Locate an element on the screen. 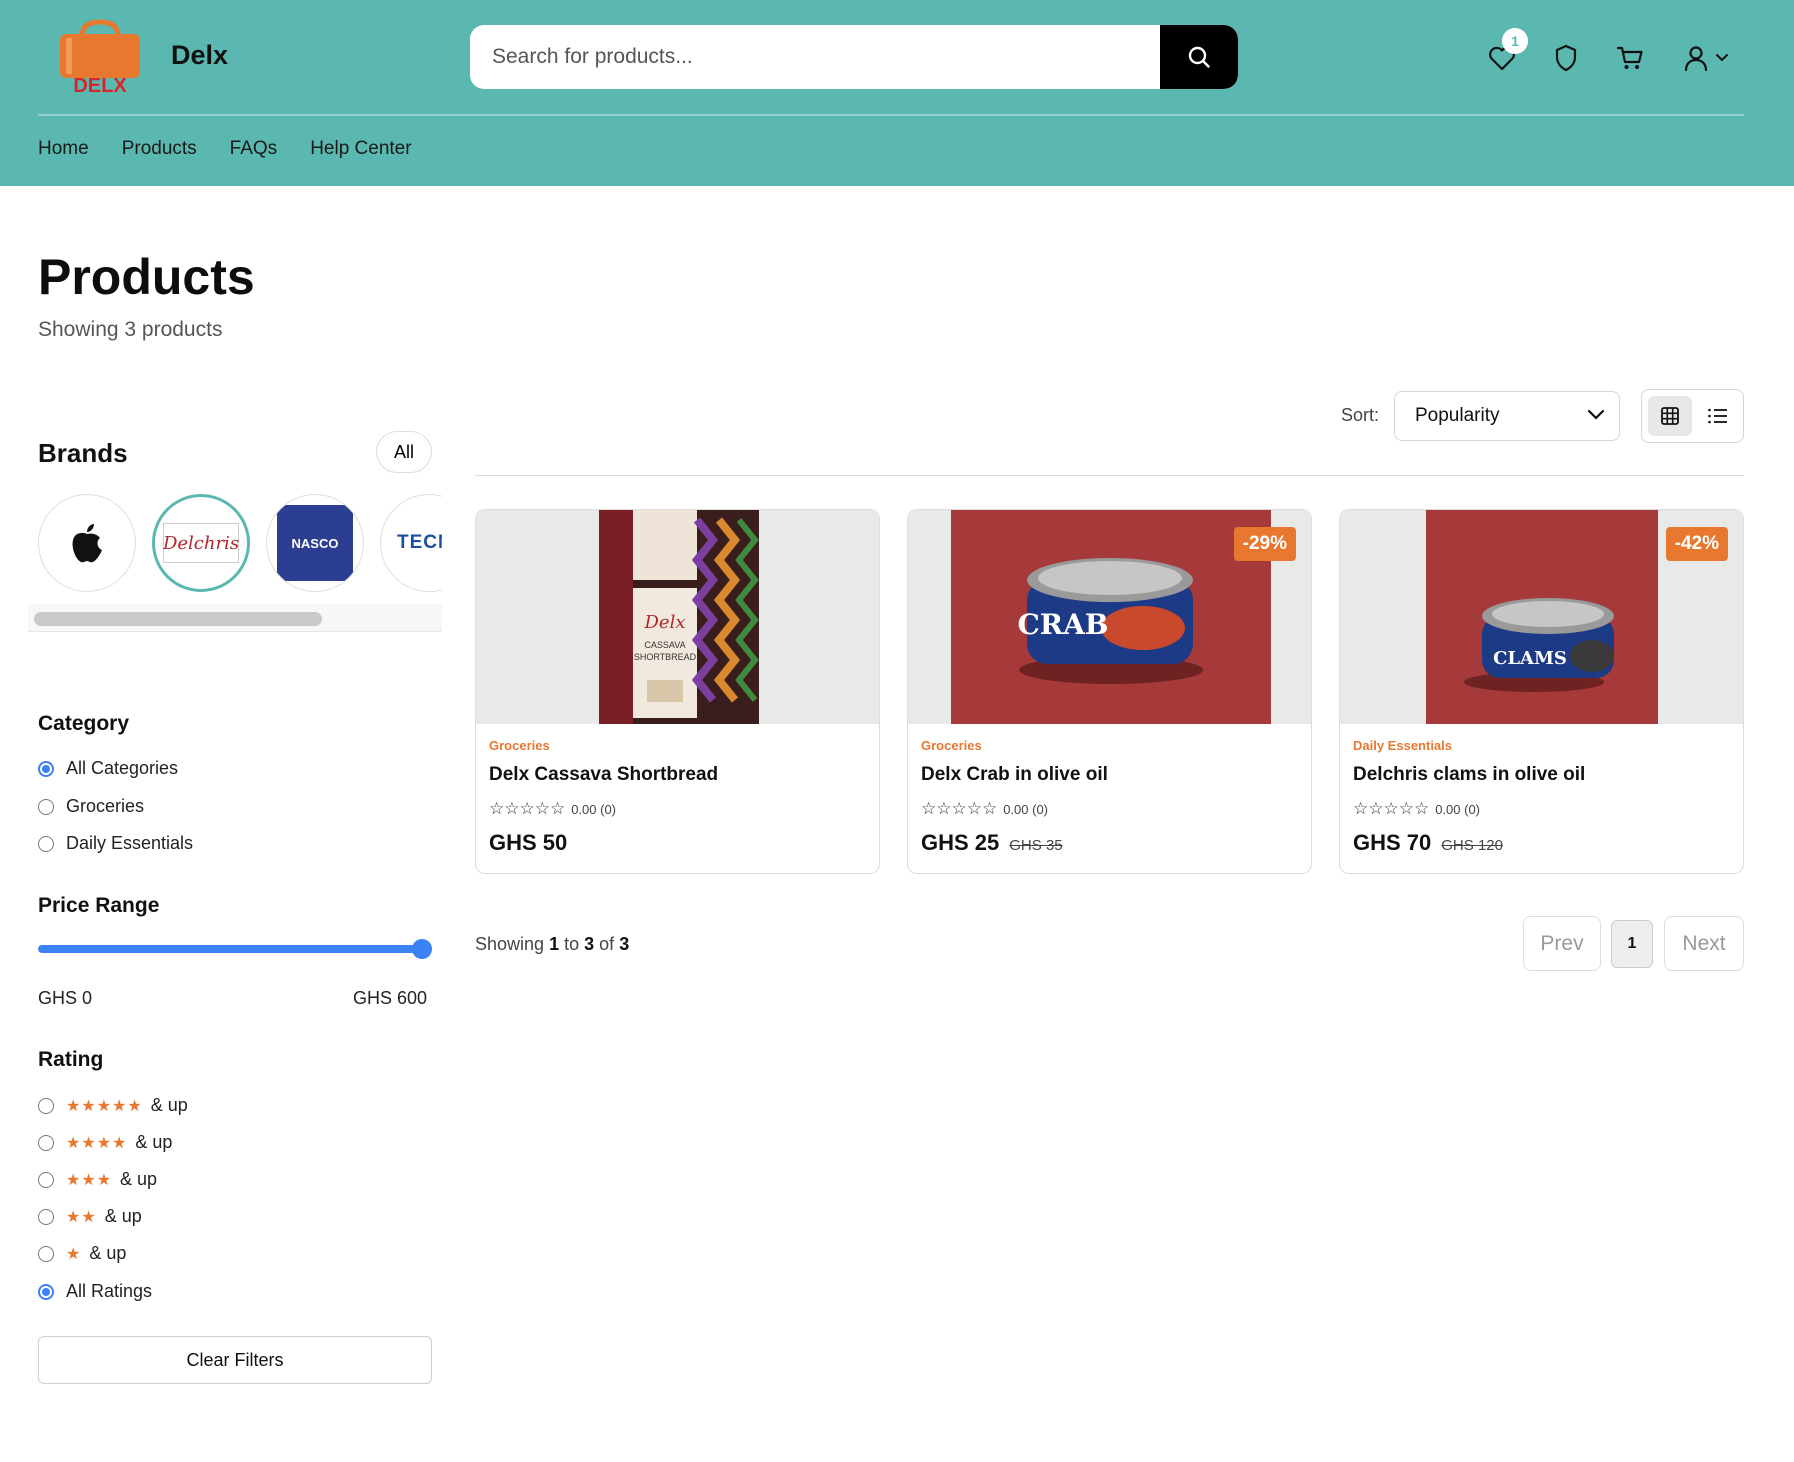 The image size is (1794, 1462). rating-option-3: ★★★ & up is located at coordinates (97, 1179).